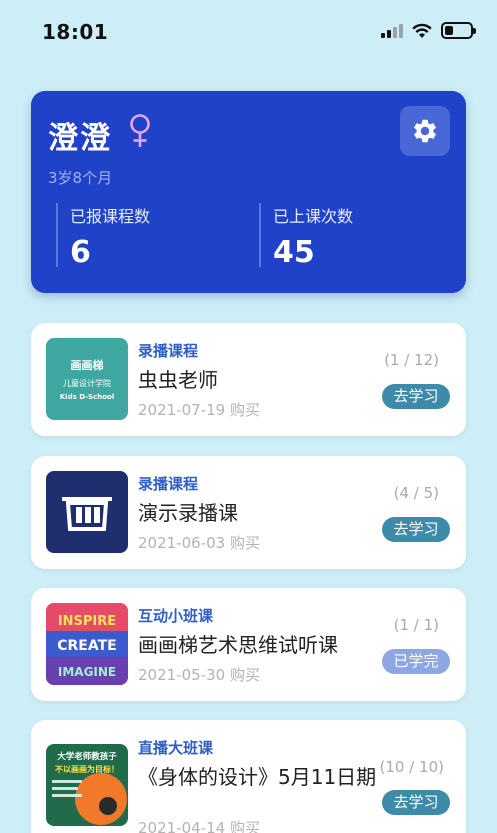  I want to click on course-thumbnail: 大学老师教孩子 不以画画为目标！, so click(87, 785).